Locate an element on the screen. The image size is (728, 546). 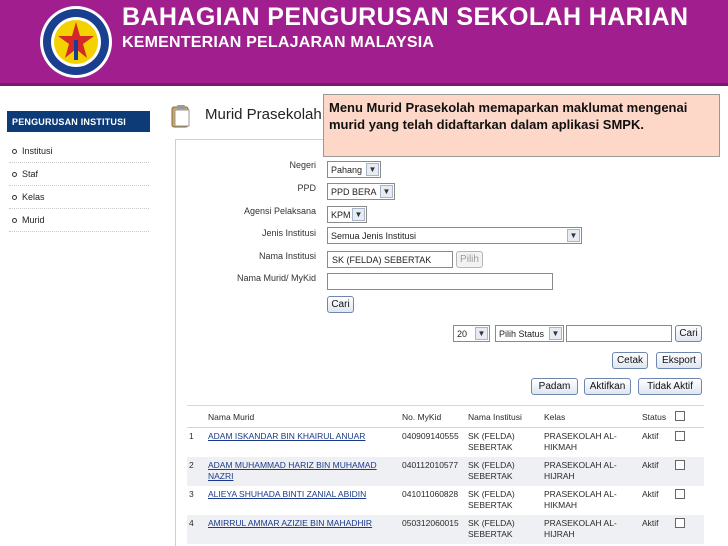
agensi-select: KPM ▼ is located at coordinates (347, 214).